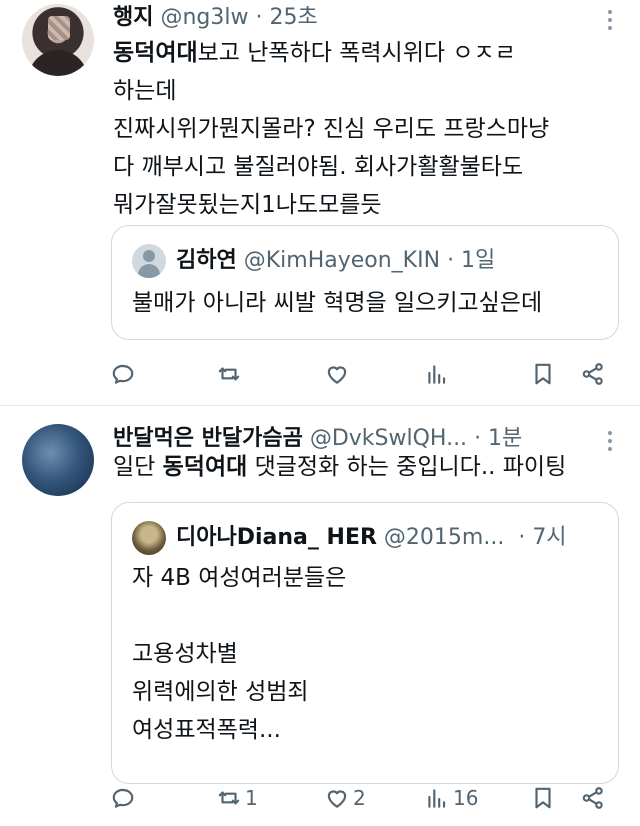 The height and width of the screenshot is (826, 640). Describe the element at coordinates (138, 467) in the screenshot. I see `tweet-text-prefix: 일단` at that location.